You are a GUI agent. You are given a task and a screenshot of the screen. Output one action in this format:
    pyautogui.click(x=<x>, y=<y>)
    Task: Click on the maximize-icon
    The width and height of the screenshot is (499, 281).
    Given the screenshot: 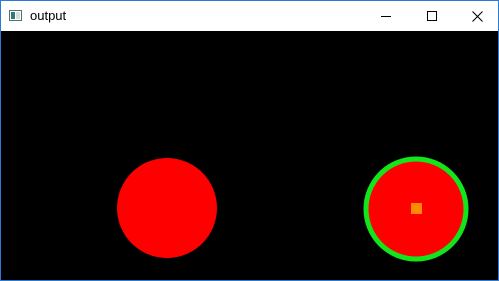 What is the action you would take?
    pyautogui.click(x=432, y=16)
    